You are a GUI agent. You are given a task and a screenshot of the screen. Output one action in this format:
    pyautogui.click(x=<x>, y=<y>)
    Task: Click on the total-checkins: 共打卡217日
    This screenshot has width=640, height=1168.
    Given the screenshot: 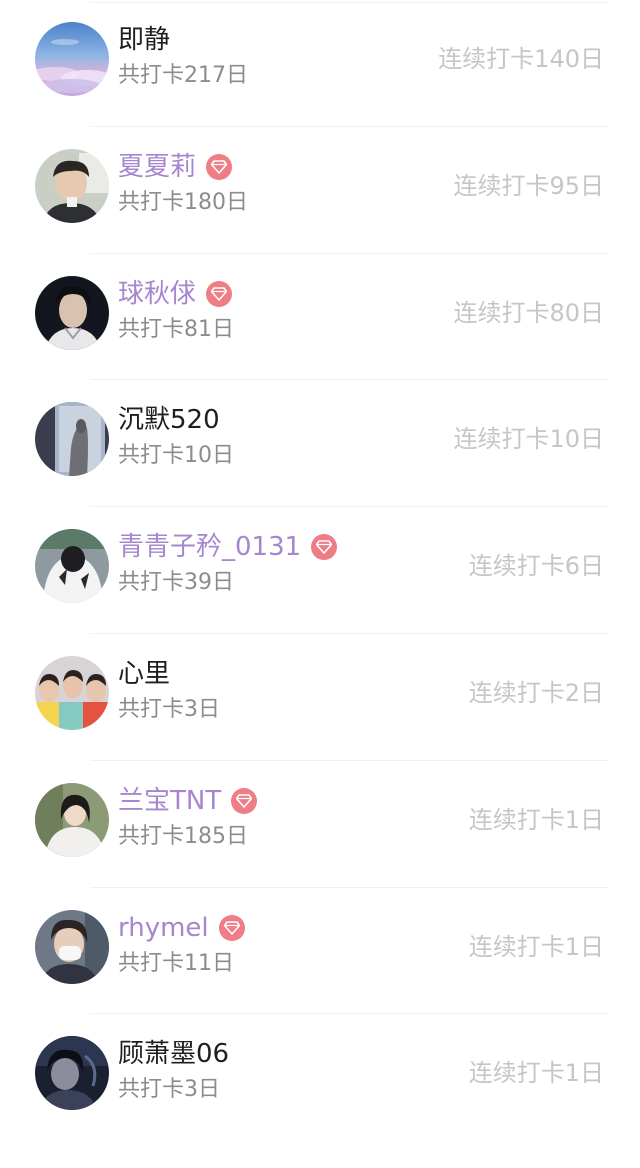 What is the action you would take?
    pyautogui.click(x=183, y=75)
    